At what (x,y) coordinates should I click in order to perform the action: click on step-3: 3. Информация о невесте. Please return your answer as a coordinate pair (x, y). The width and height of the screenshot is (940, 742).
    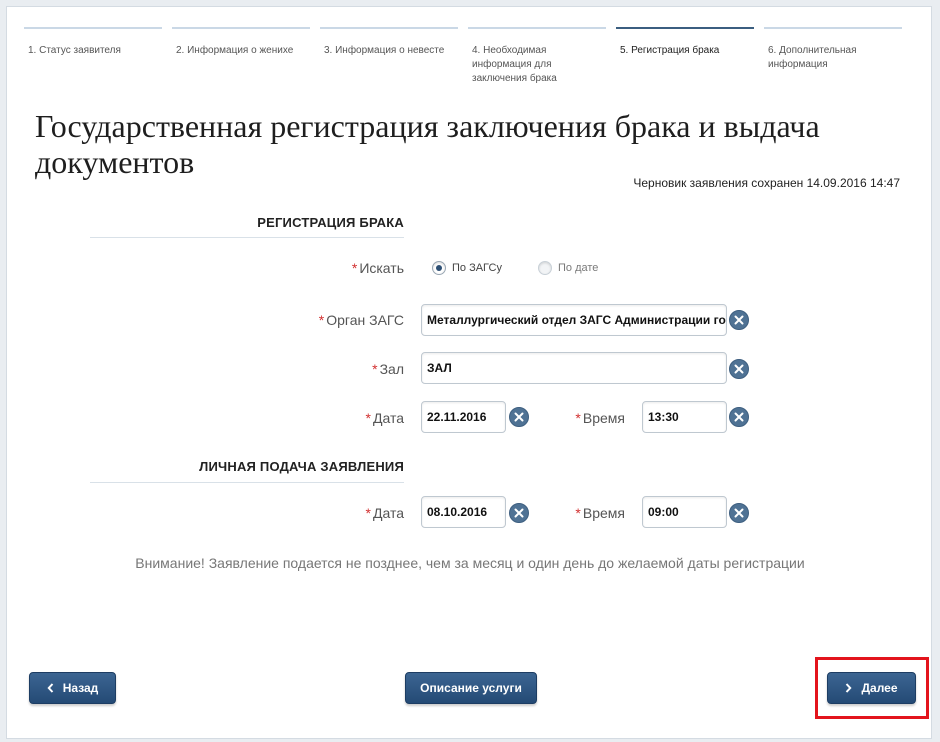
    Looking at the image, I should click on (389, 47).